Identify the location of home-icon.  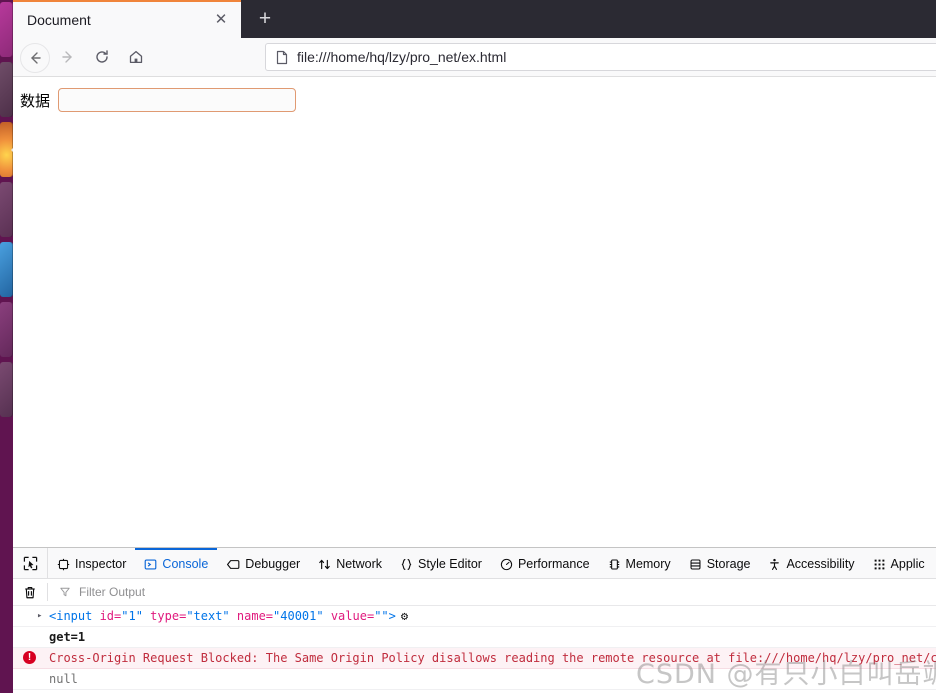
(136, 57).